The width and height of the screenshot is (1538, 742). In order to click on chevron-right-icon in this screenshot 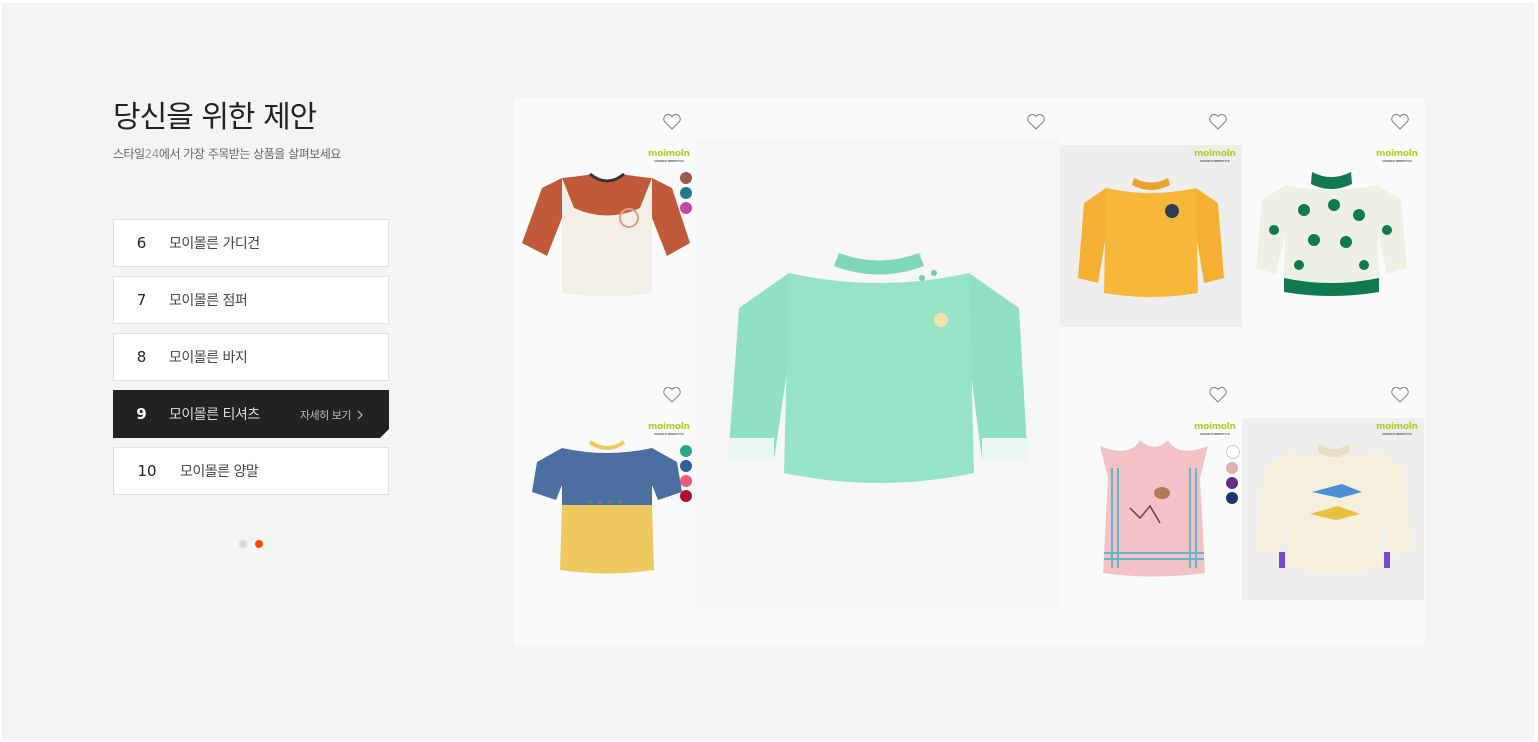, I will do `click(360, 415)`.